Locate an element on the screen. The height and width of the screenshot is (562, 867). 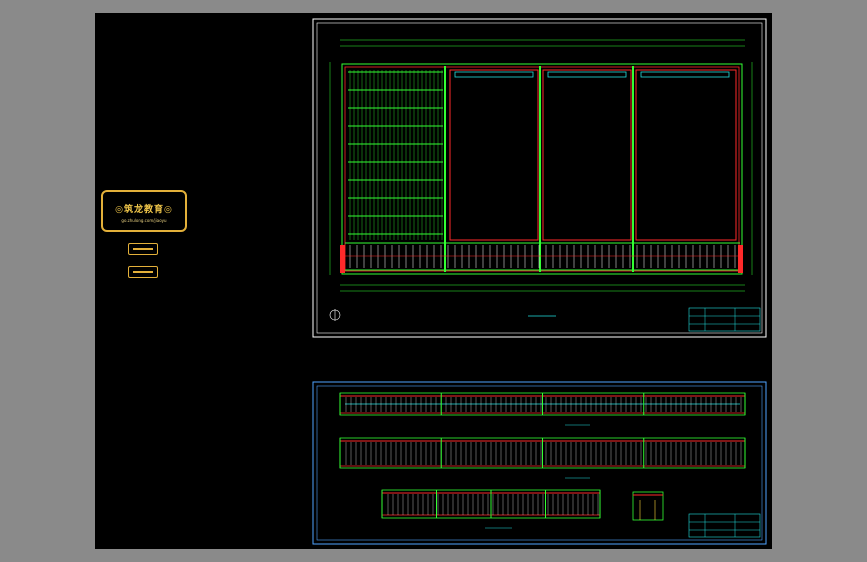
pipe-gallery is located at coordinates (542, 256).